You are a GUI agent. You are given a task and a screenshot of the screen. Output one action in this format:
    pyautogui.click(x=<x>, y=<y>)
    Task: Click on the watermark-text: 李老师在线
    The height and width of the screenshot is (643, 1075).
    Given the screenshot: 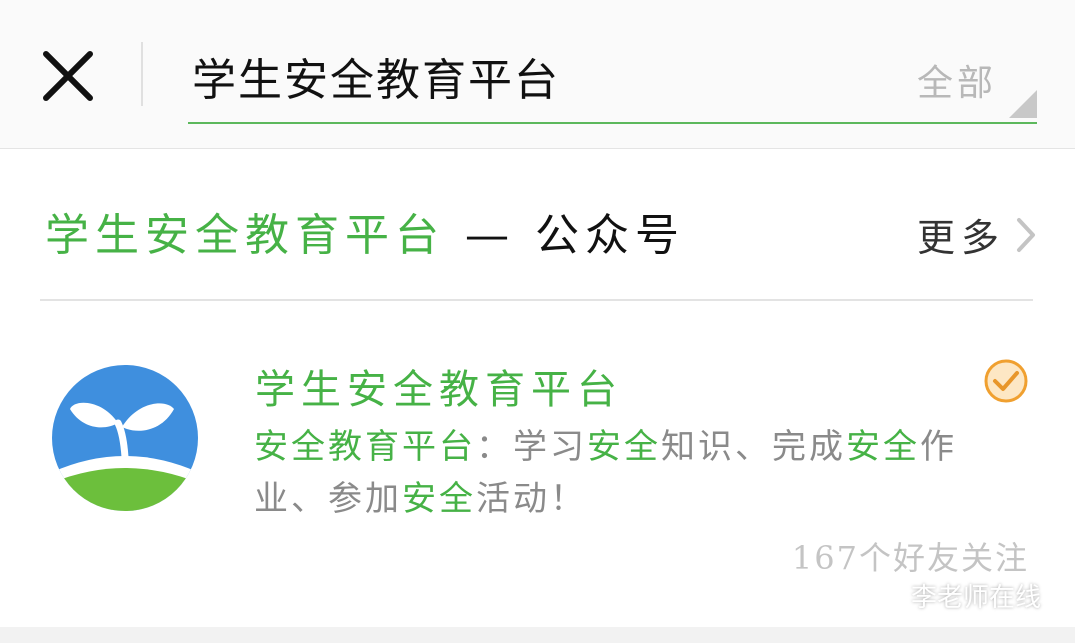 What is the action you would take?
    pyautogui.click(x=975, y=598)
    